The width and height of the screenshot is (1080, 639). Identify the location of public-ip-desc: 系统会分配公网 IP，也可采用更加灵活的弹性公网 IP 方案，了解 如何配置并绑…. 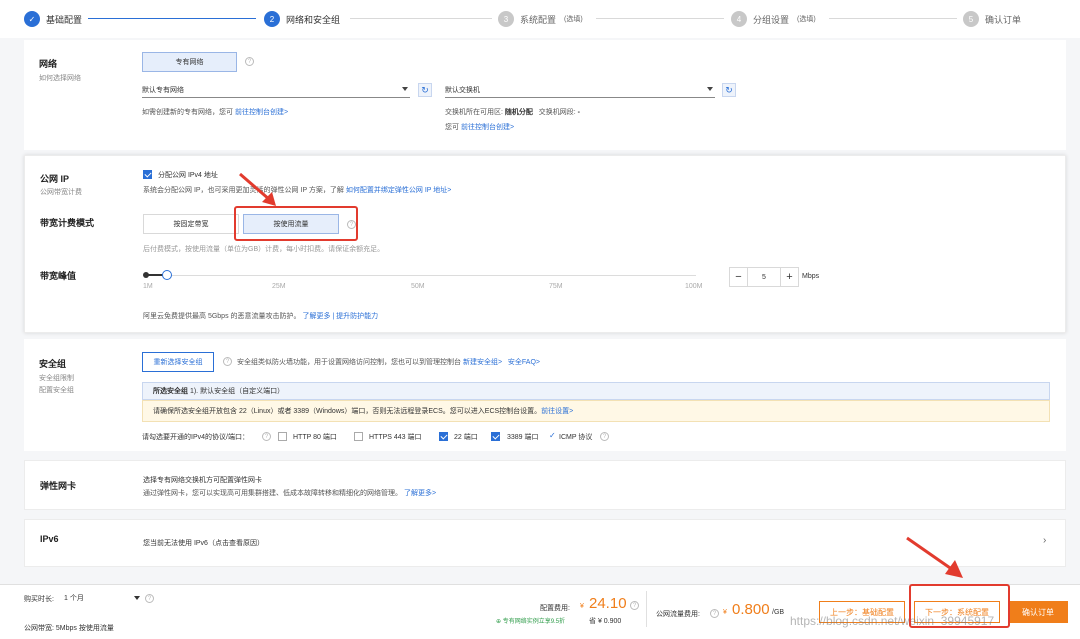
(297, 190).